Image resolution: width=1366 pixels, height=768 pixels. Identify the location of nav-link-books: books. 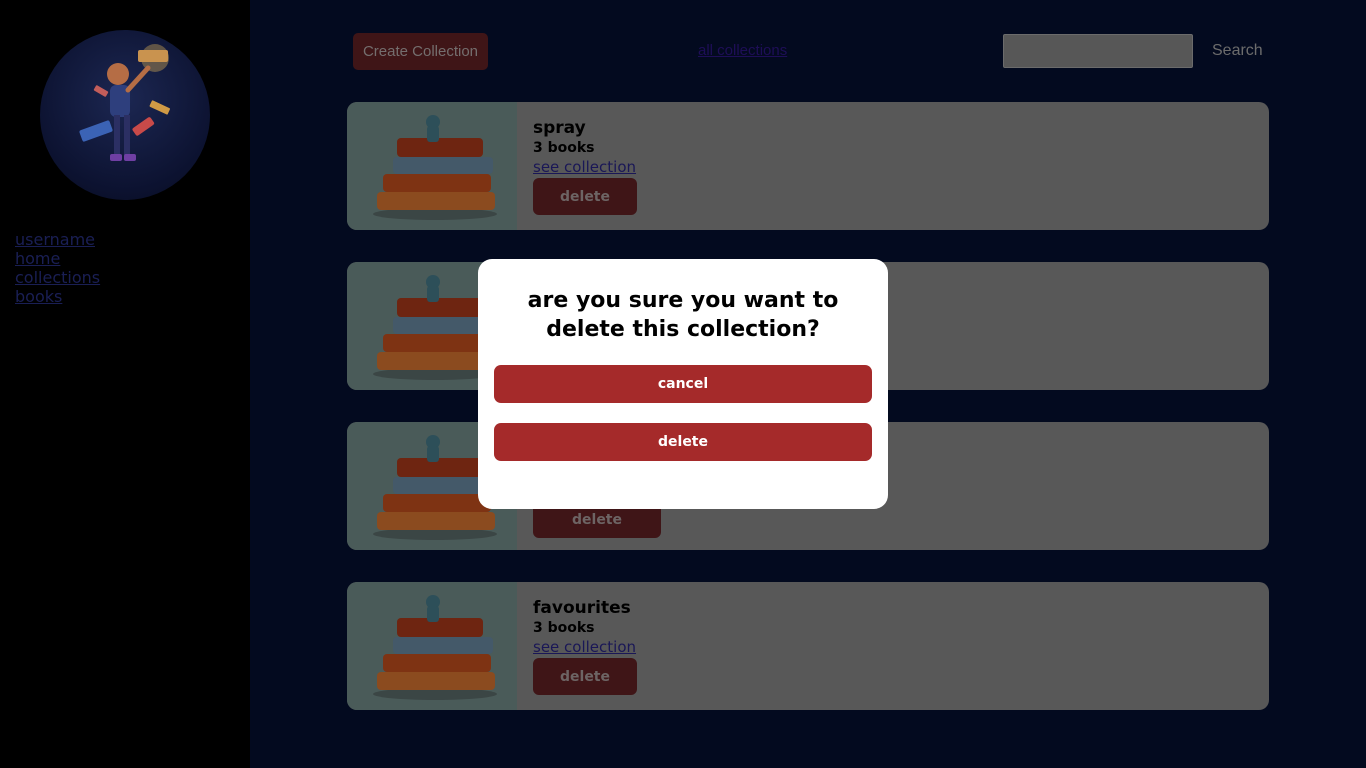
(57, 296).